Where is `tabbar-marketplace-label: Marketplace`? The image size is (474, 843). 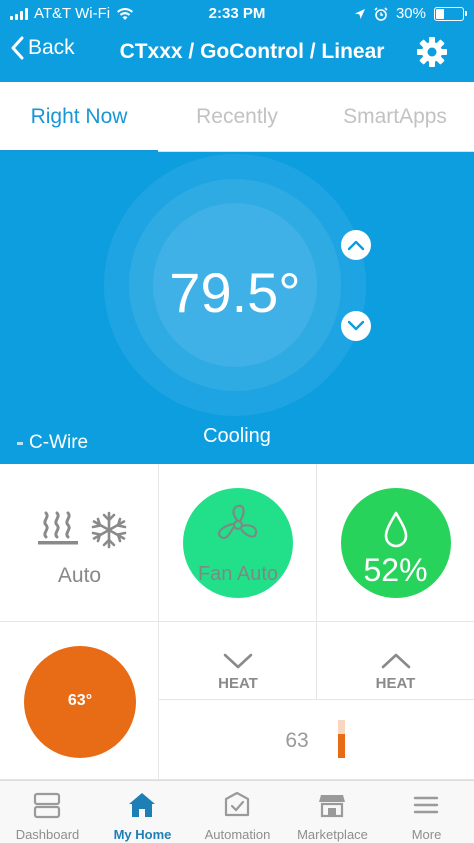
tabbar-marketplace-label: Marketplace is located at coordinates (332, 834).